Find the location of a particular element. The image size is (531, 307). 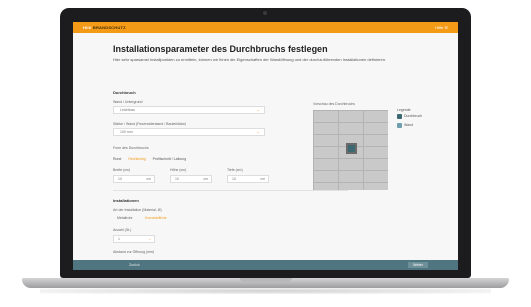

section-heading-installationen: Installationen is located at coordinates (126, 200).